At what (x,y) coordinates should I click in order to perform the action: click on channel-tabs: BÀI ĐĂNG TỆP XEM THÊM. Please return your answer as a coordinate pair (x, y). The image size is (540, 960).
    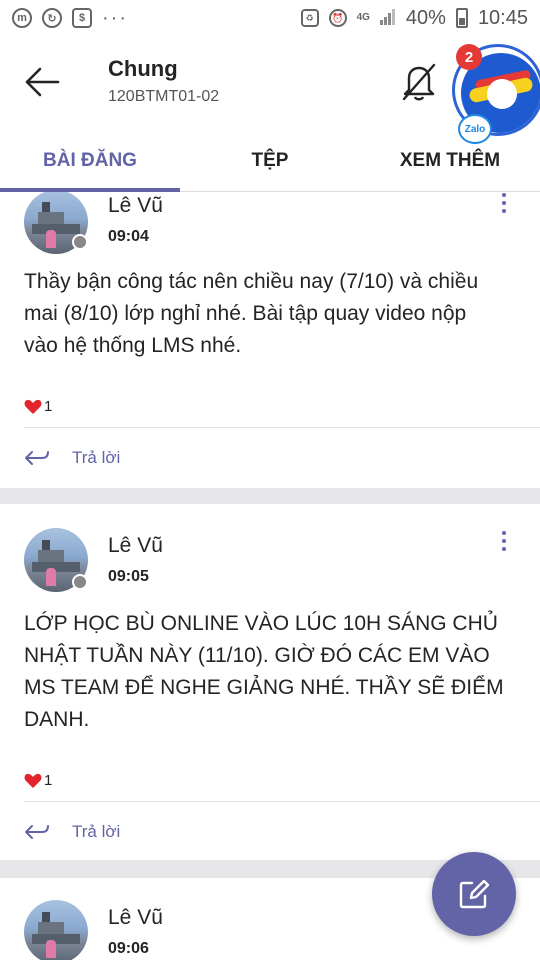
    Looking at the image, I should click on (270, 161).